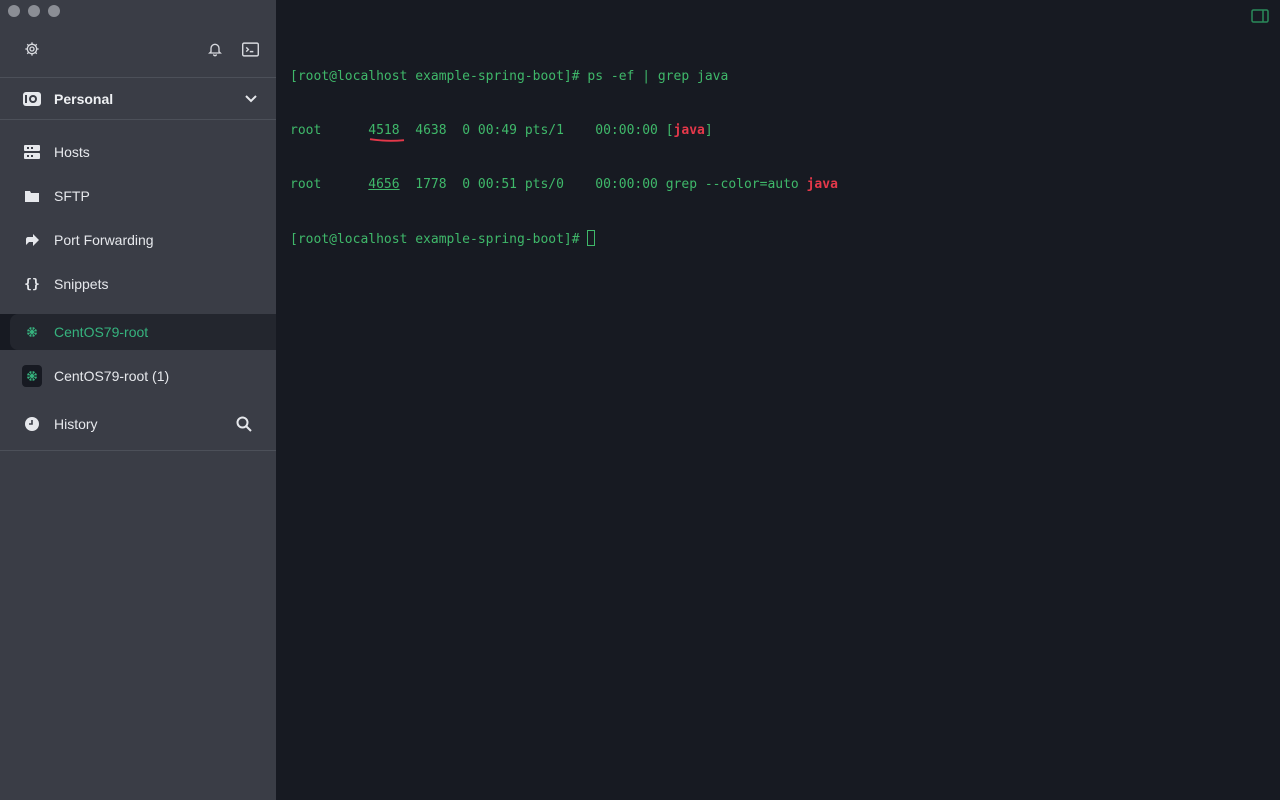 Image resolution: width=1280 pixels, height=800 pixels. Describe the element at coordinates (32, 196) in the screenshot. I see `folder-icon` at that location.